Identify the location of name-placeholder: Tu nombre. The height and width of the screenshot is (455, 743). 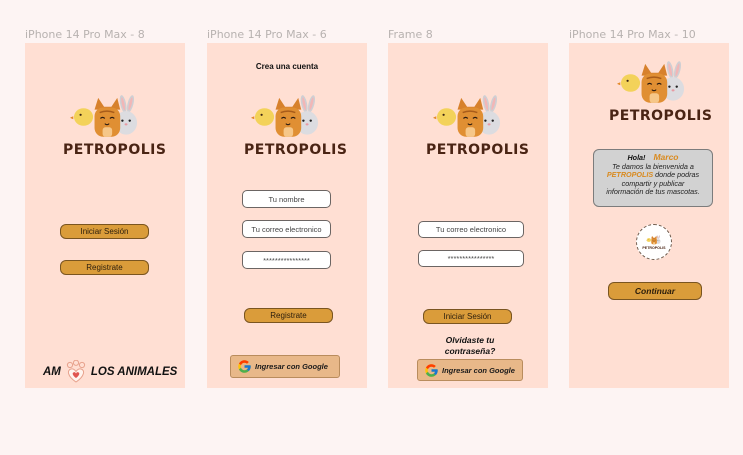
(286, 199).